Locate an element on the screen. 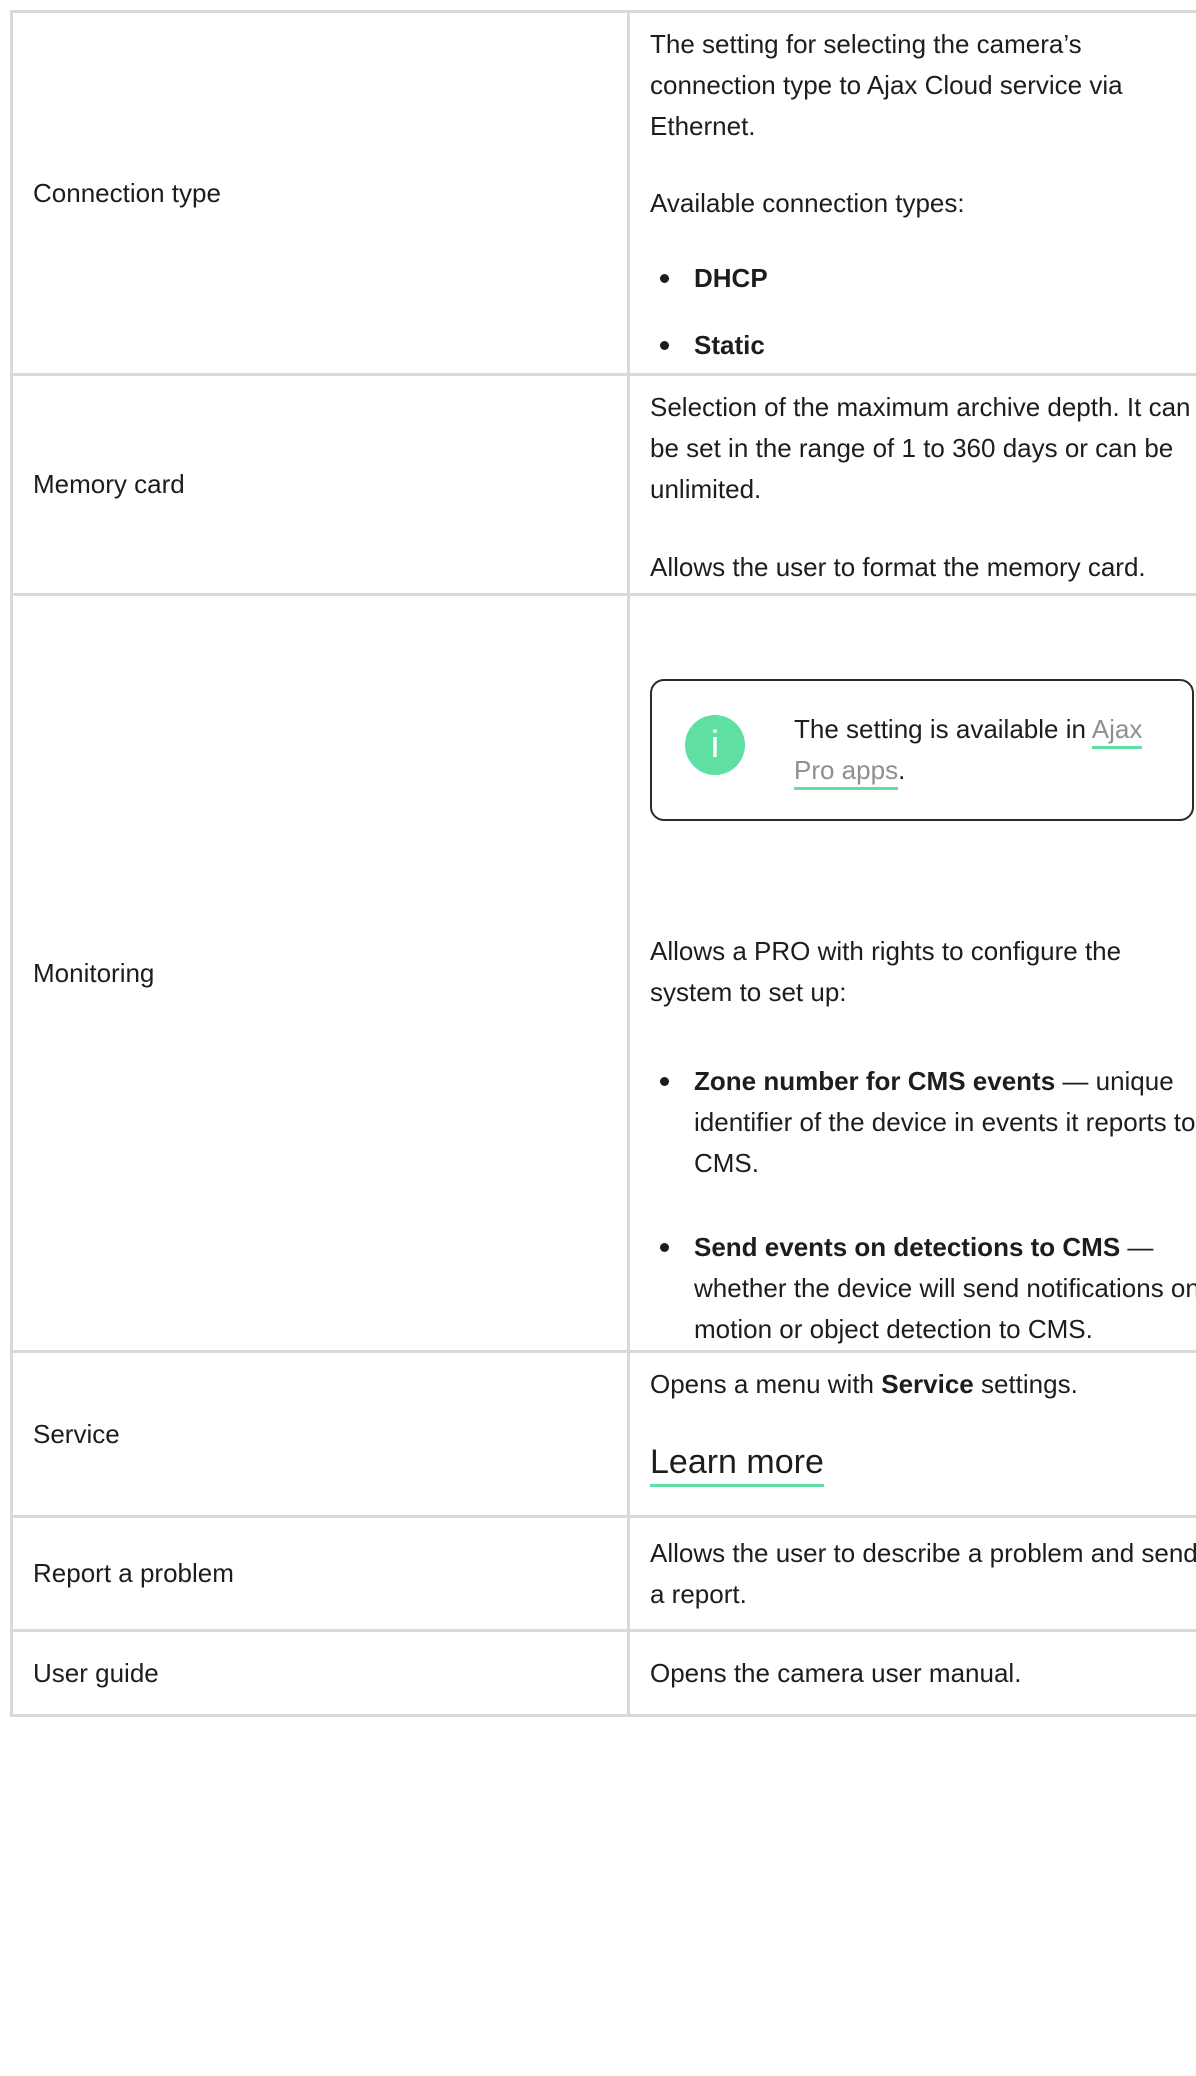 This screenshot has width=1196, height=2076. setting-name-cell: Service is located at coordinates (320, 1434).